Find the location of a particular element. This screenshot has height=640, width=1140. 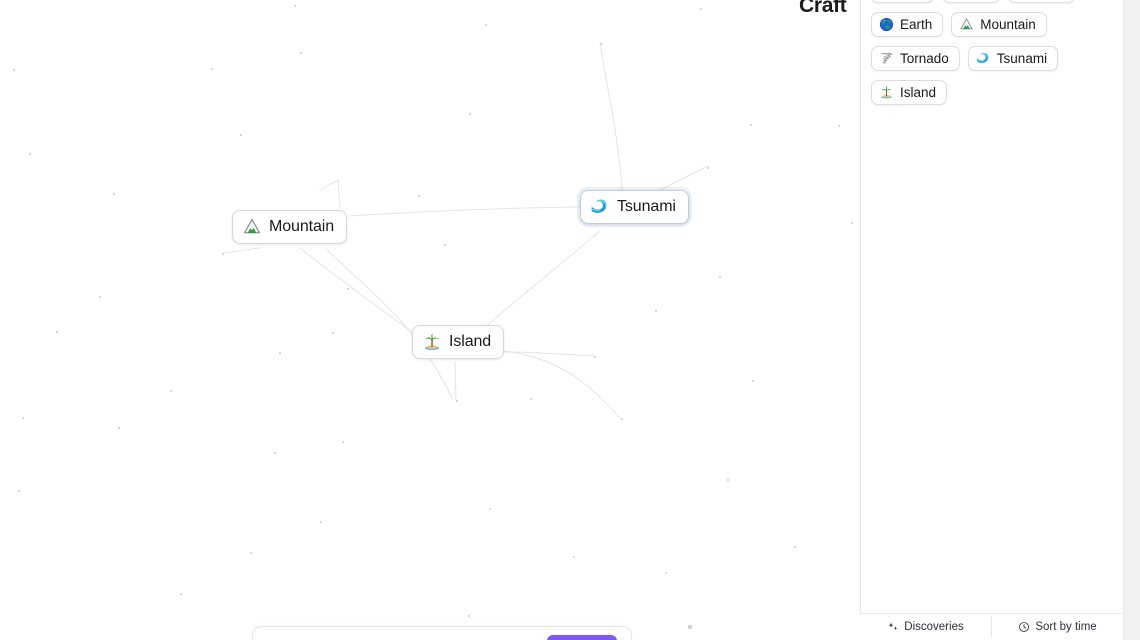

tornado-emoji-icon is located at coordinates (886, 58).